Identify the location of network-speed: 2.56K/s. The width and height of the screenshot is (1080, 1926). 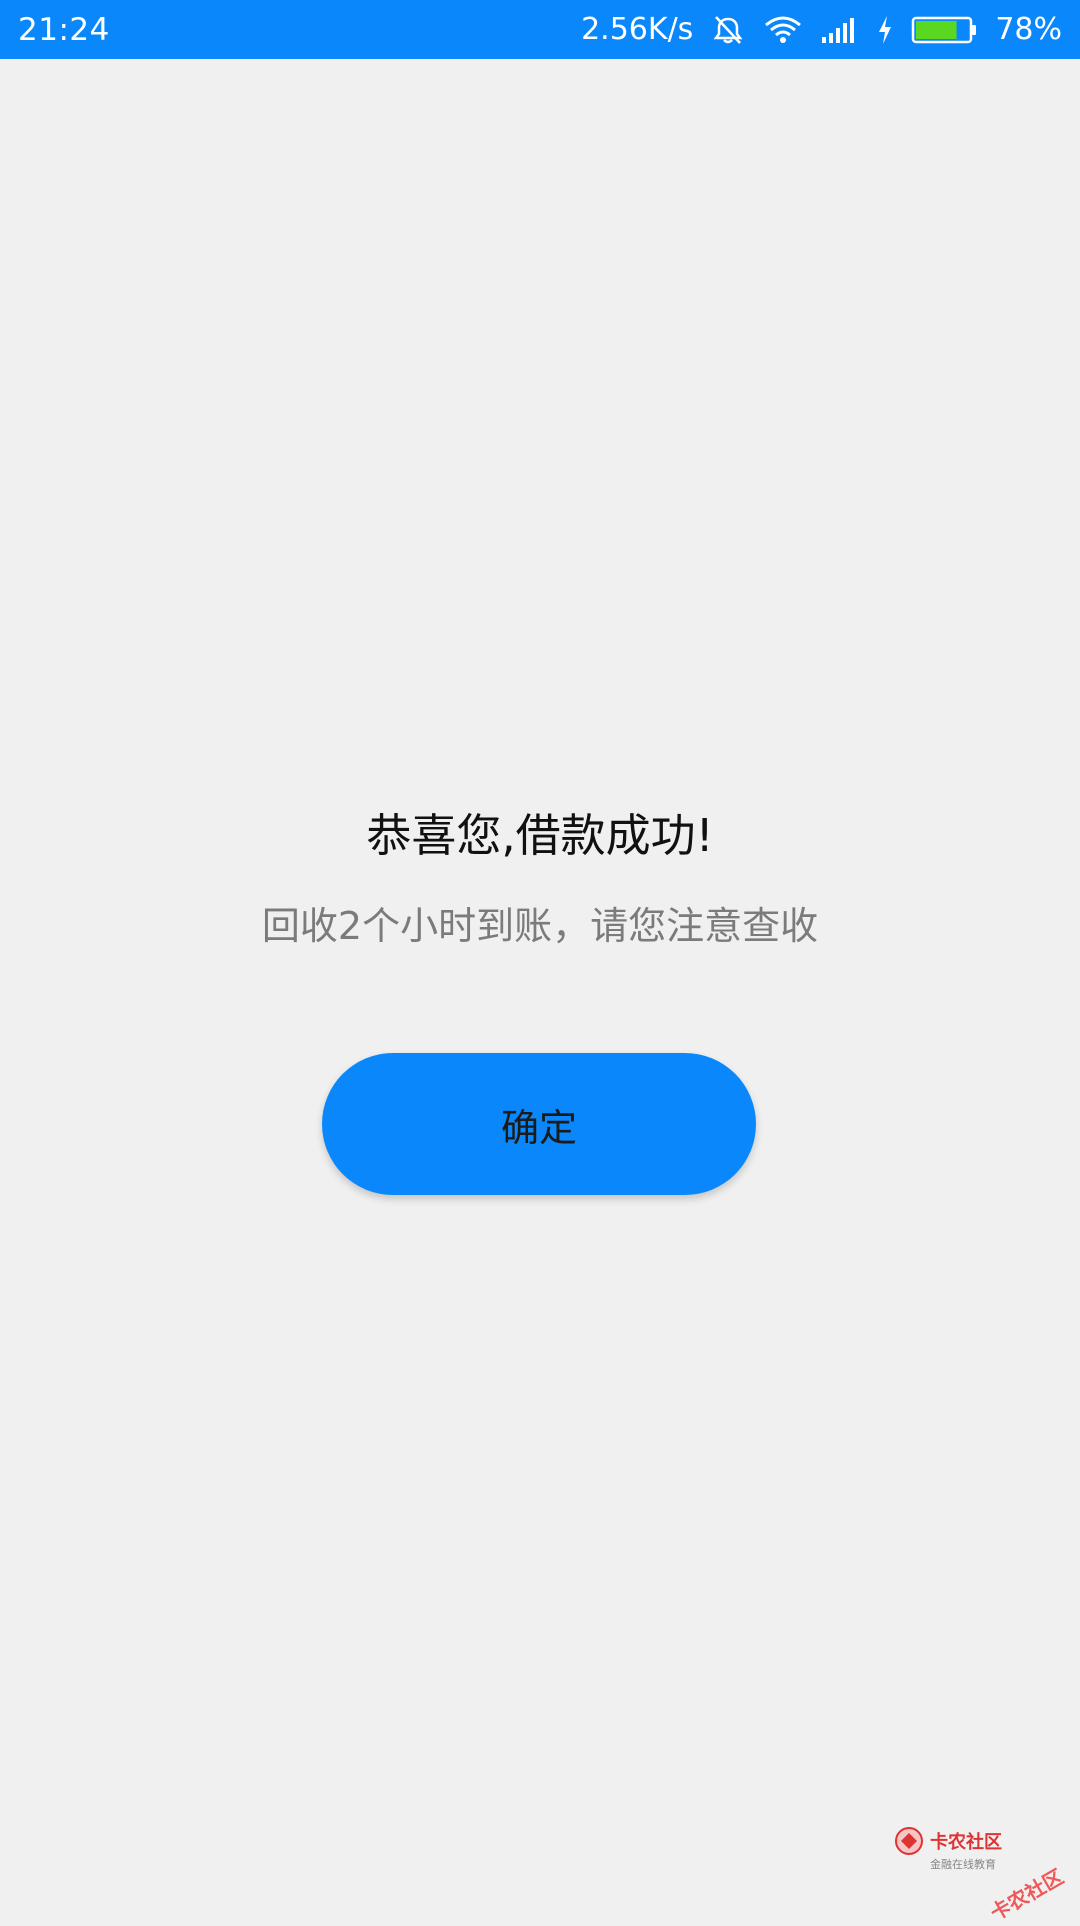
(637, 29).